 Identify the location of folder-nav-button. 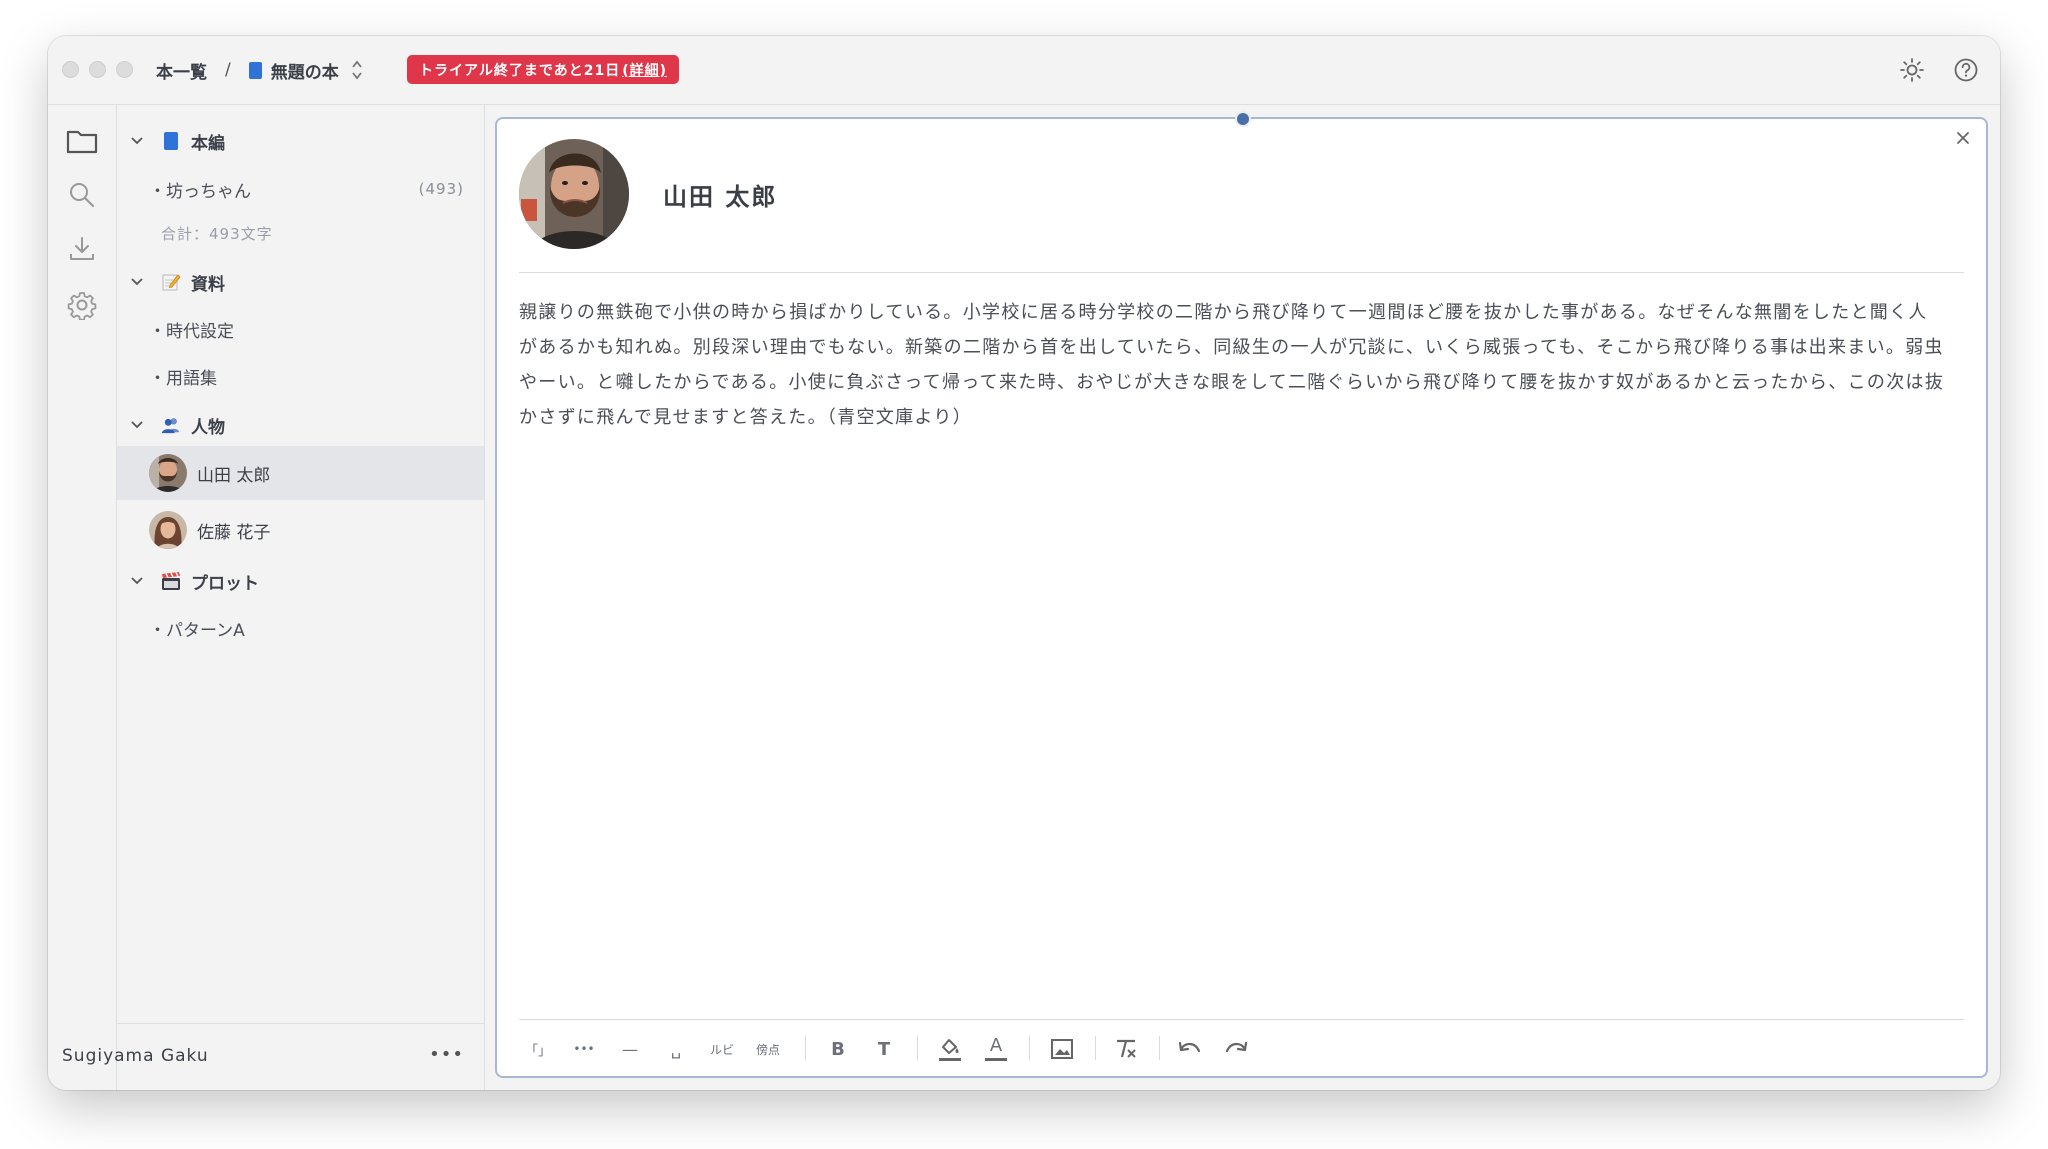
(82, 141).